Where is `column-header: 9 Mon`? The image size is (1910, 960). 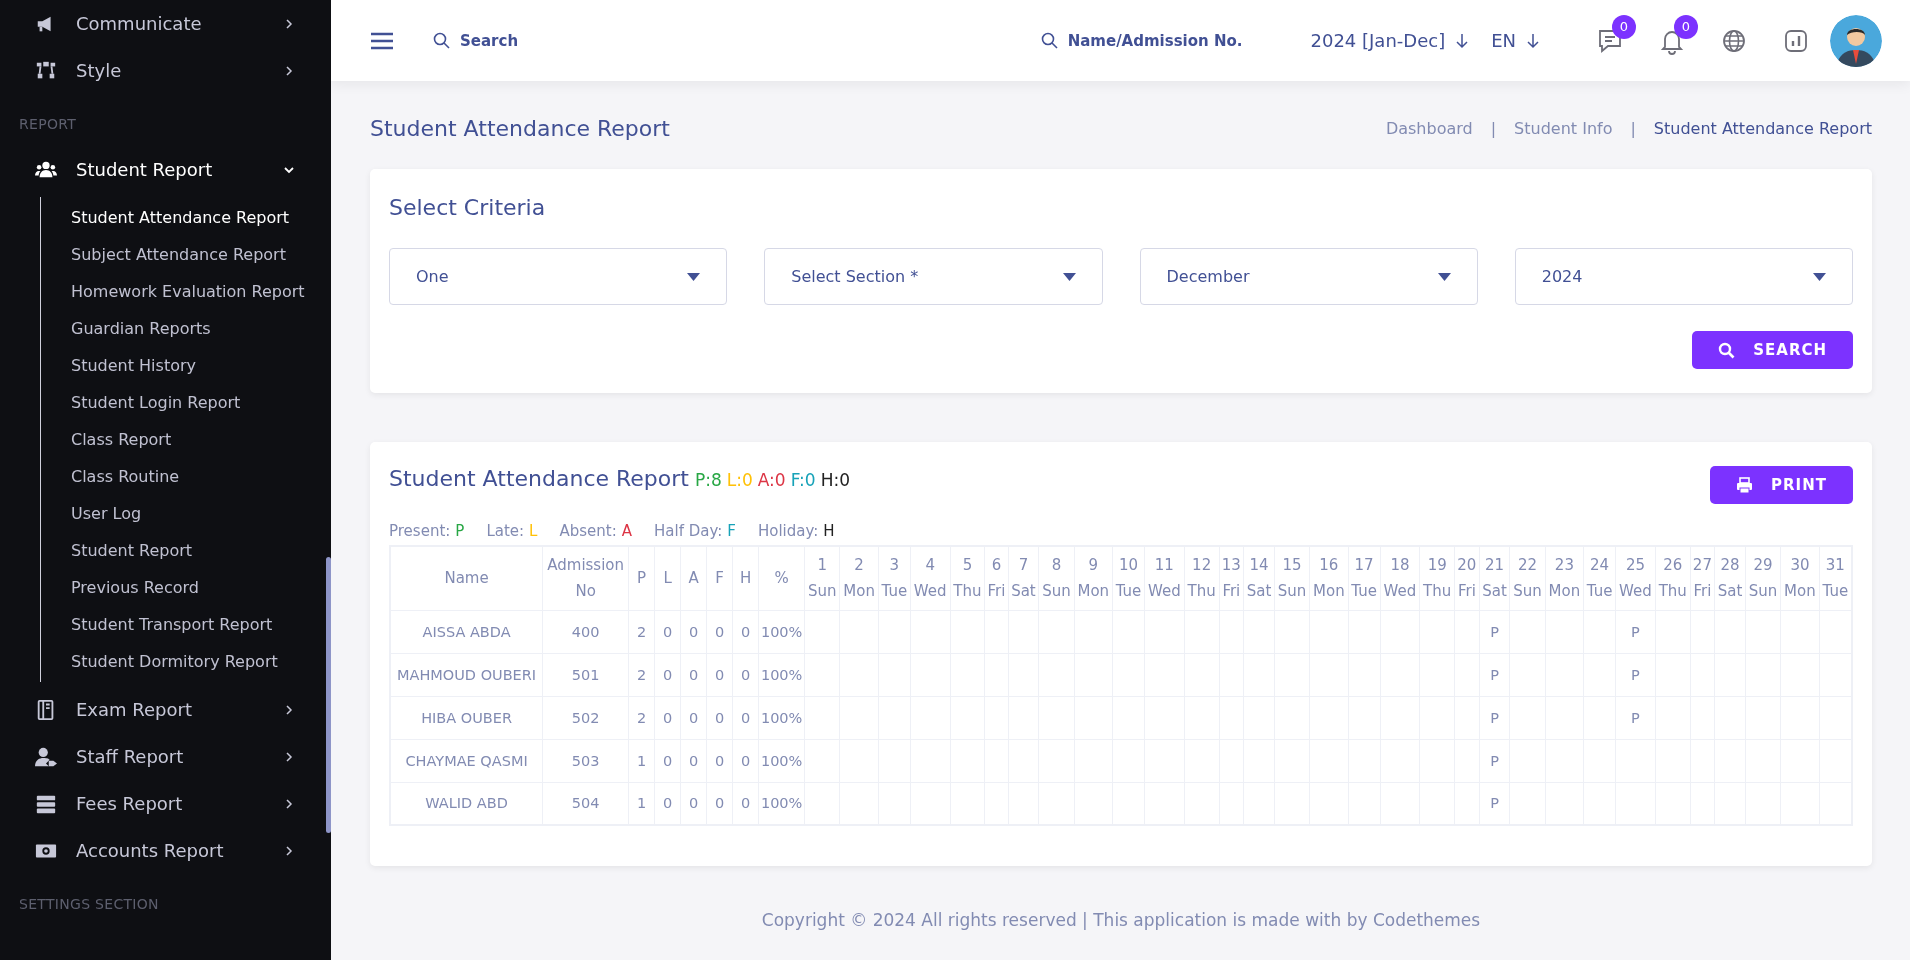
column-header: 9 Mon is located at coordinates (1093, 578).